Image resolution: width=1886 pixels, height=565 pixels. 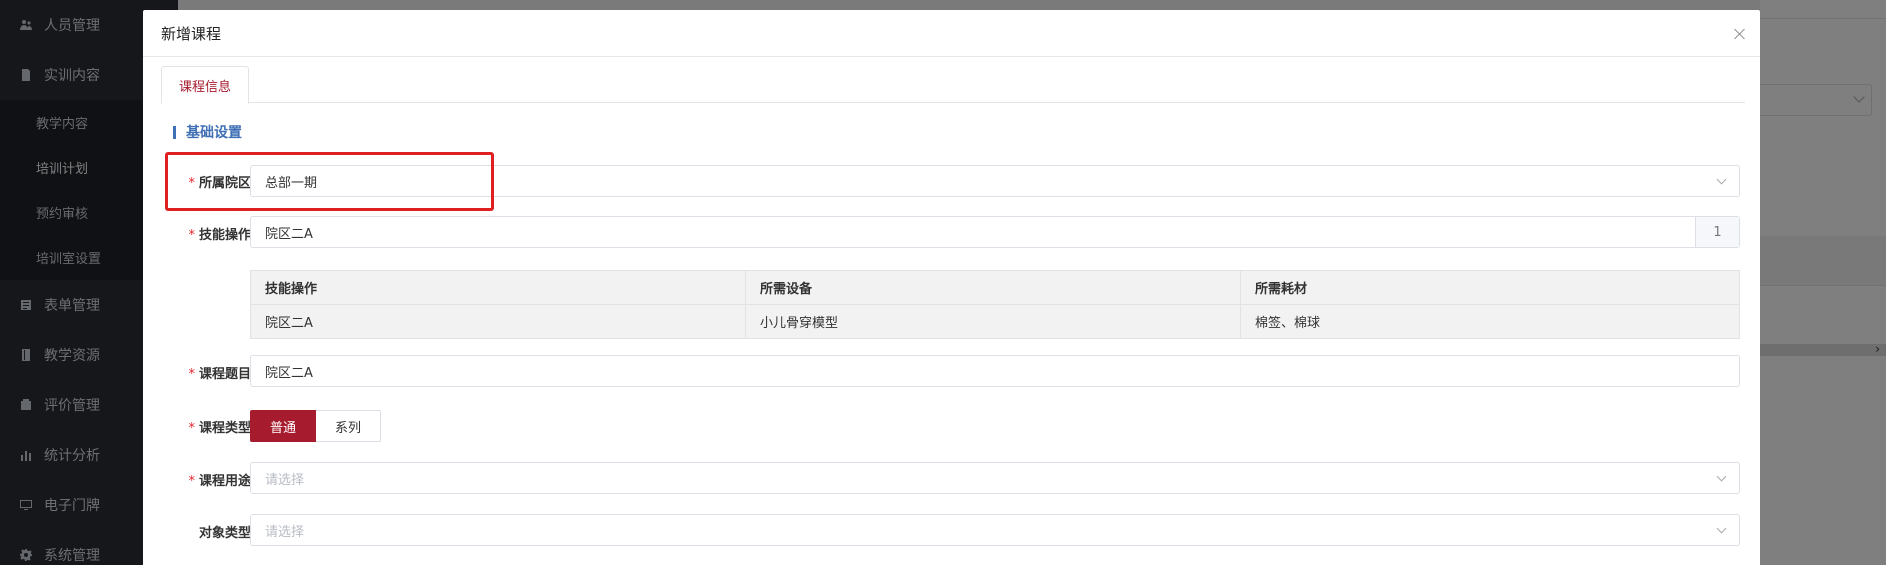 What do you see at coordinates (224, 481) in the screenshot?
I see `course-use-label-text: 课程用途` at bounding box center [224, 481].